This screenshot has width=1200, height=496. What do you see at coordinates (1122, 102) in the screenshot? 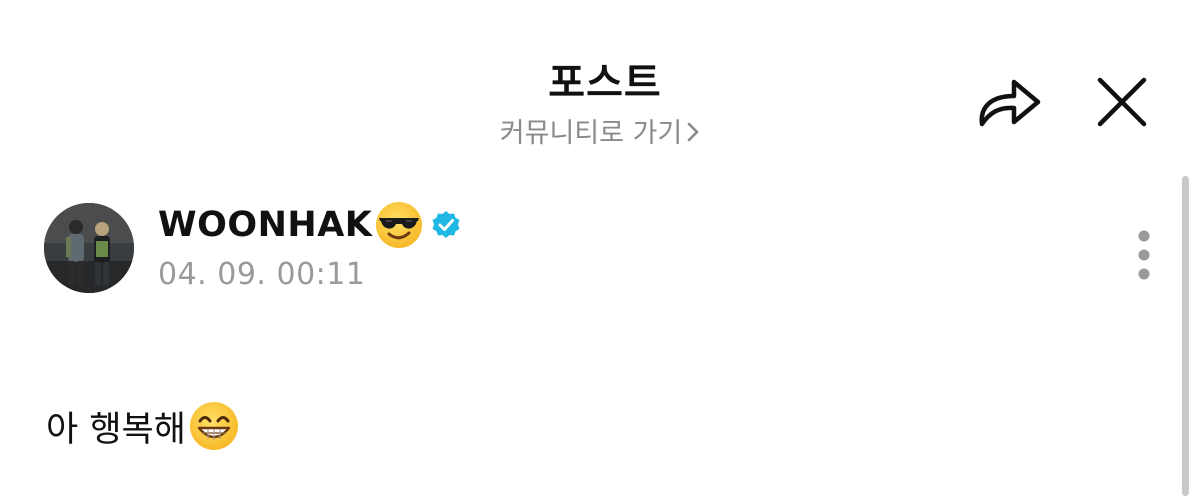
I see `close-icon` at bounding box center [1122, 102].